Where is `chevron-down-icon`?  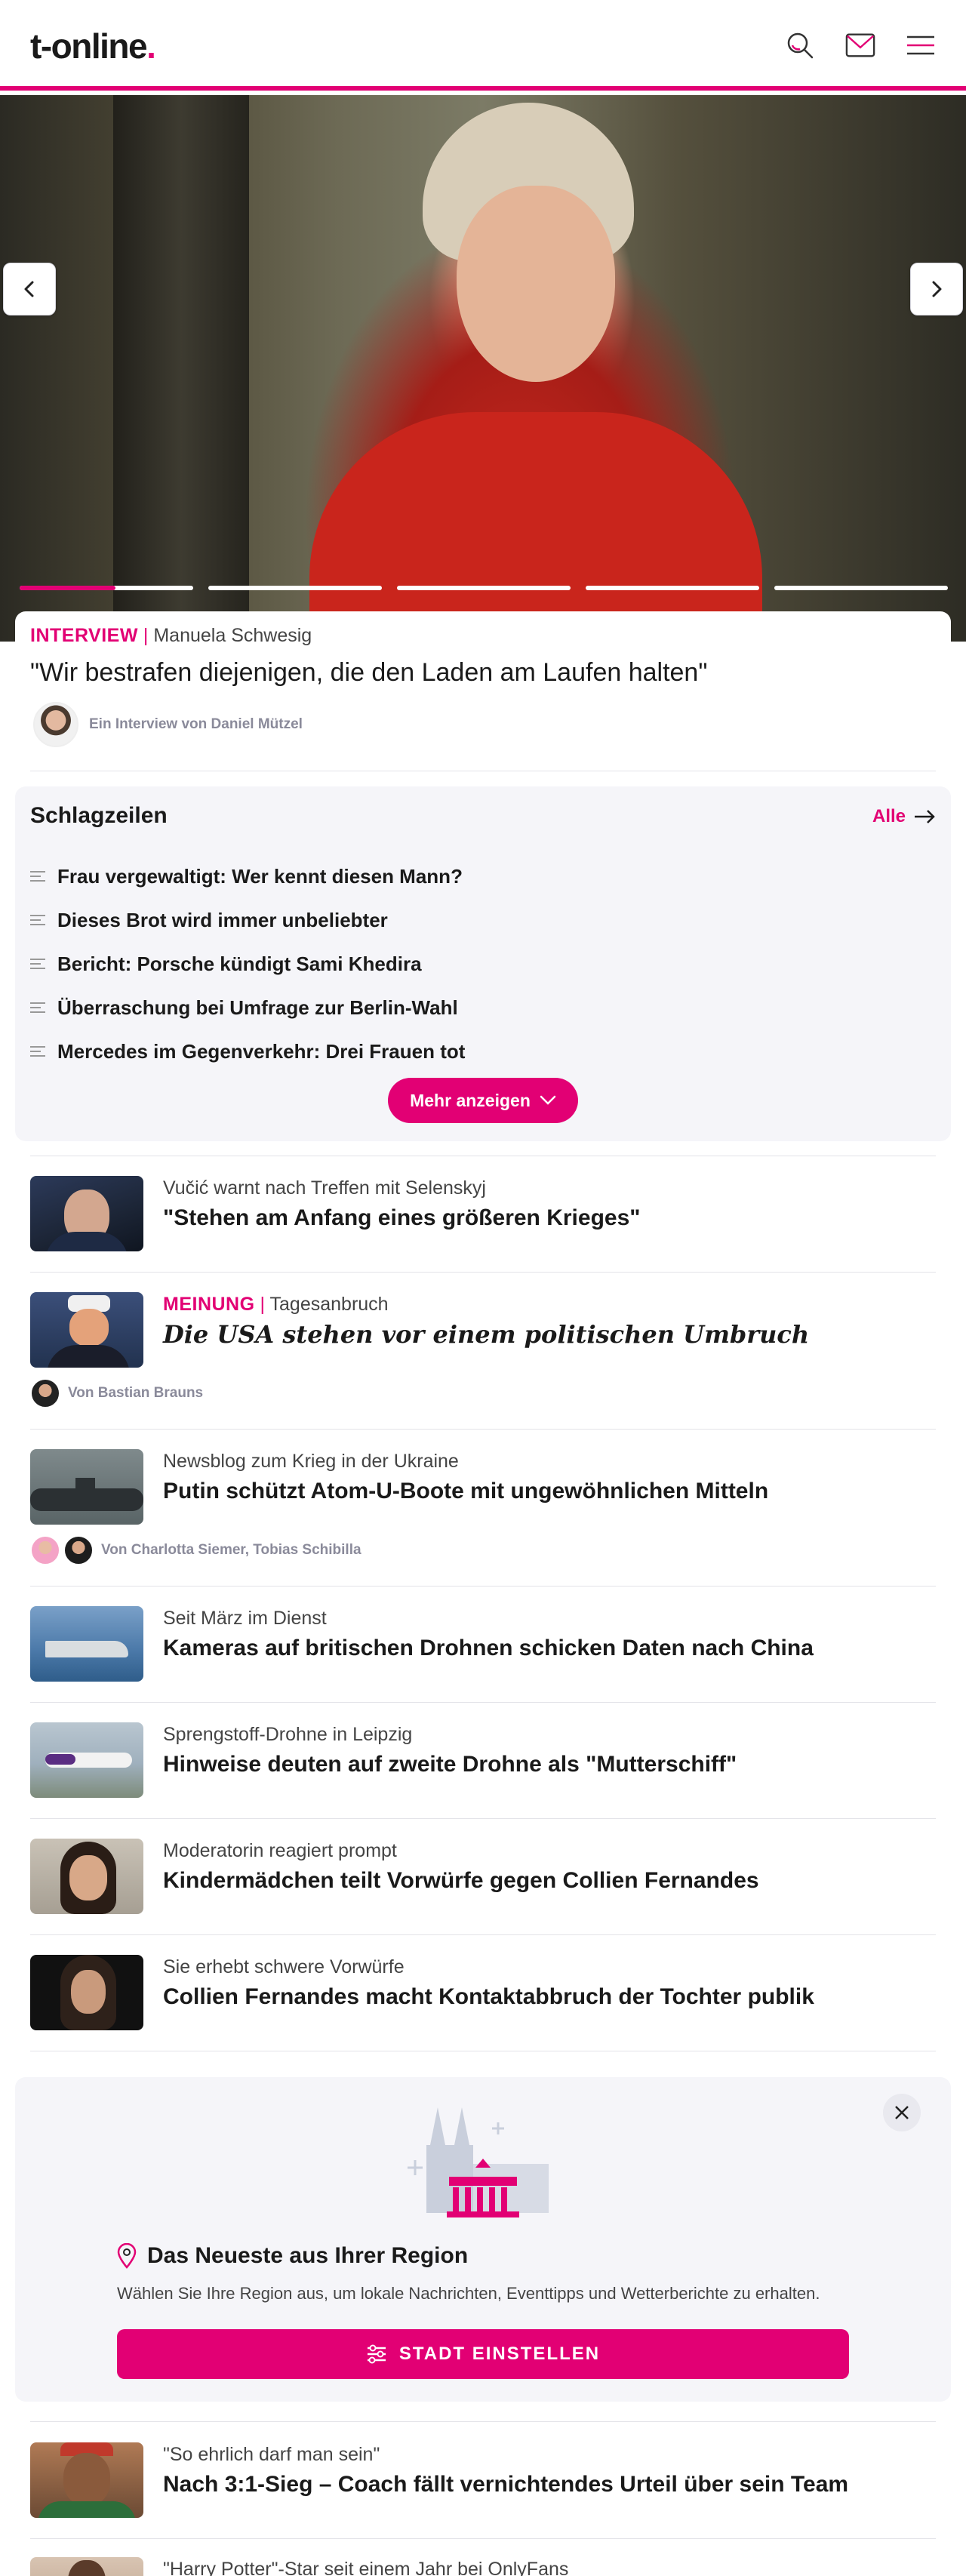
chevron-down-icon is located at coordinates (548, 1100).